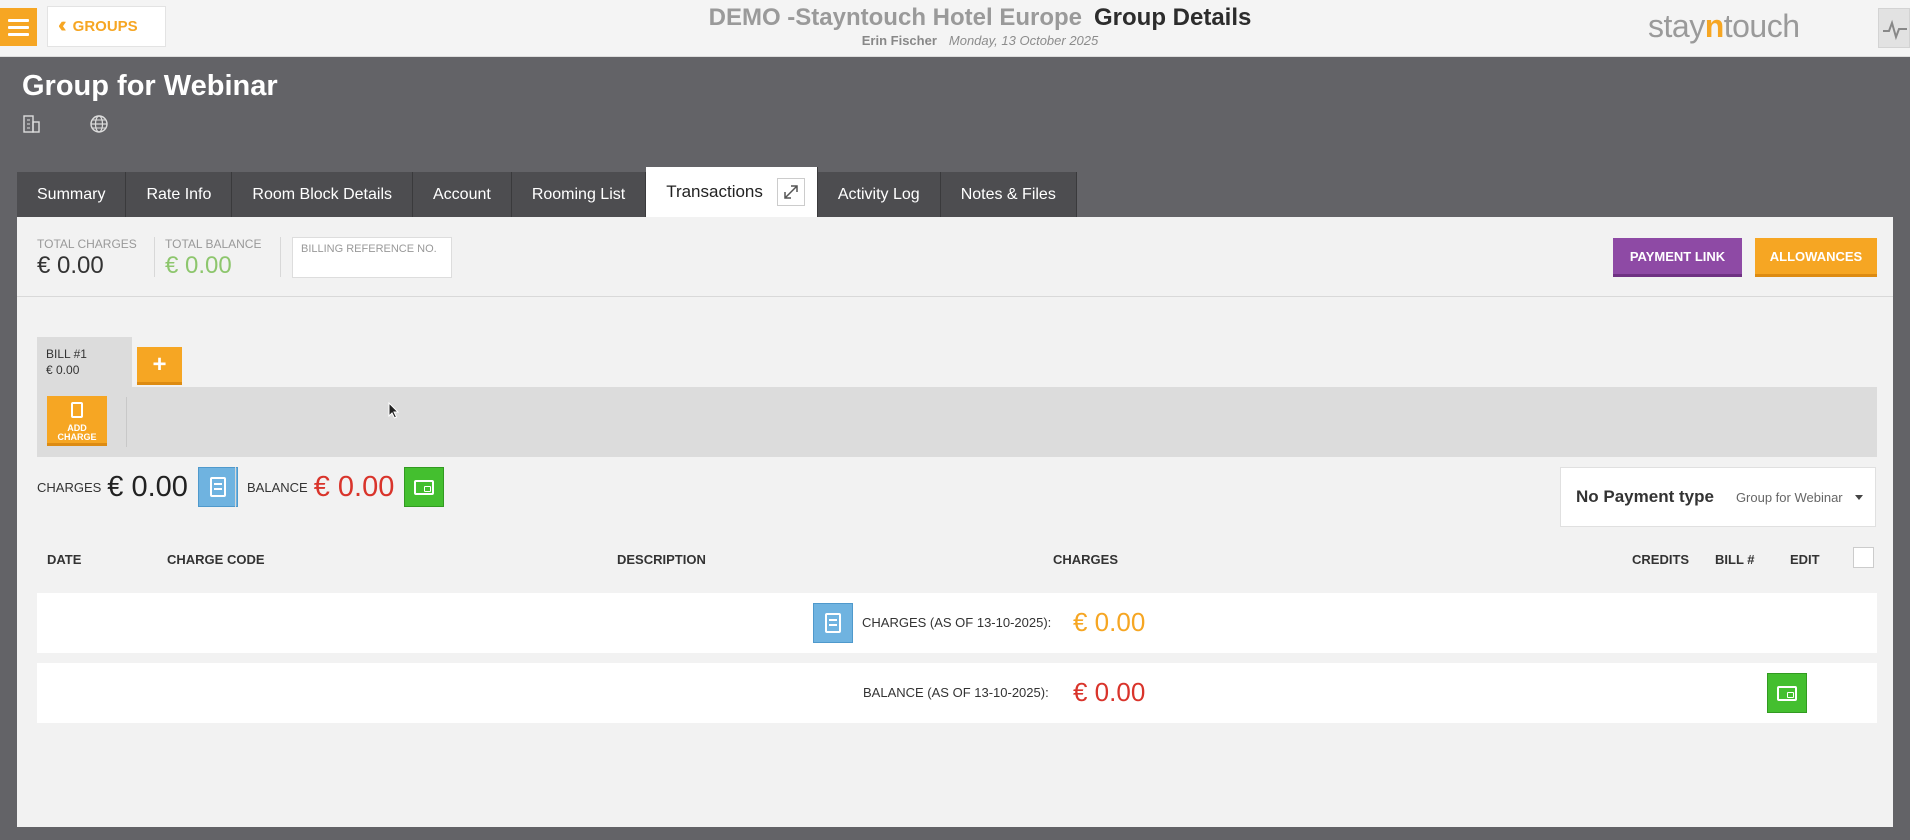  I want to click on tab-summary: Summary, so click(72, 194).